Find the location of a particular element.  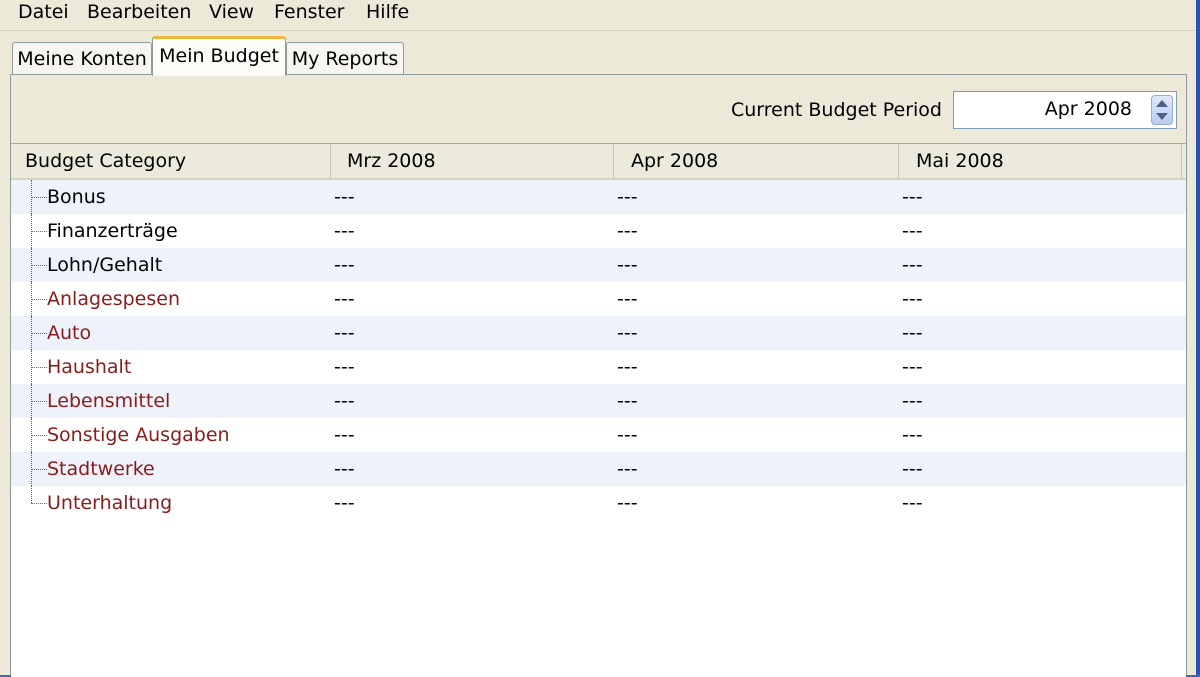

category-label: Bonus is located at coordinates (76, 197).